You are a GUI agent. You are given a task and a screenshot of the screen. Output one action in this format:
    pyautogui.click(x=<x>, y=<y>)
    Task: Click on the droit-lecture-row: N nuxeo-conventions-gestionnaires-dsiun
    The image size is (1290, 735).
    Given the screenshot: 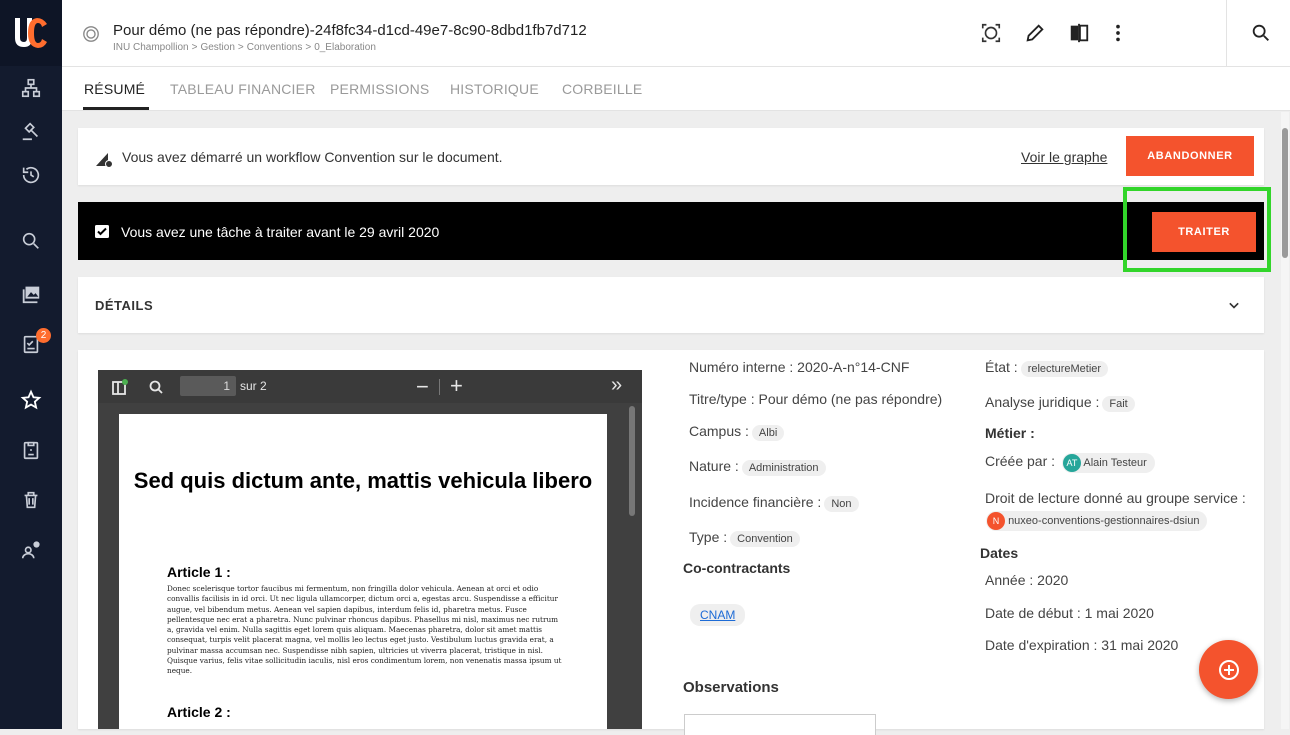 What is the action you would take?
    pyautogui.click(x=1095, y=521)
    